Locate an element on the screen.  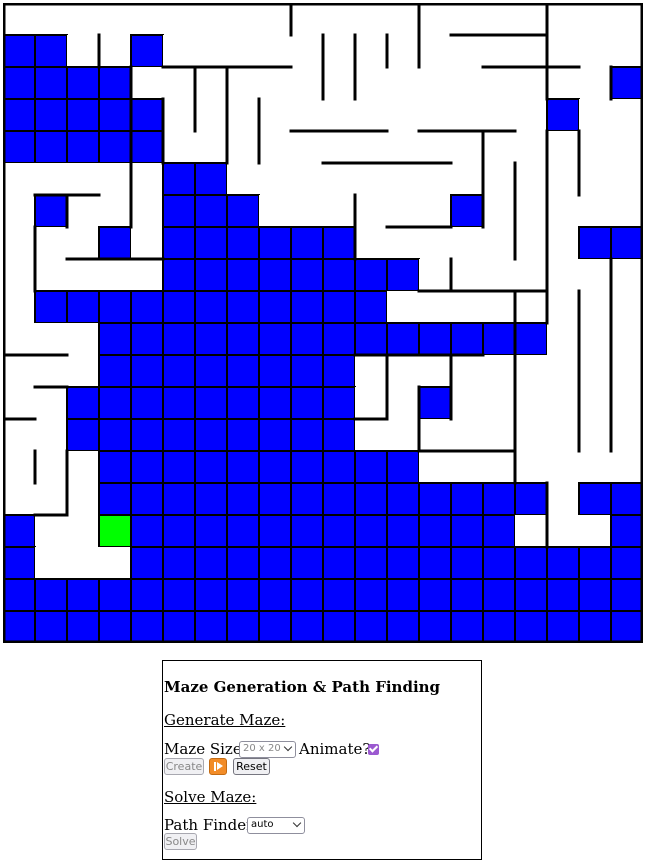
solve-heading: Solve Maze: is located at coordinates (210, 797).